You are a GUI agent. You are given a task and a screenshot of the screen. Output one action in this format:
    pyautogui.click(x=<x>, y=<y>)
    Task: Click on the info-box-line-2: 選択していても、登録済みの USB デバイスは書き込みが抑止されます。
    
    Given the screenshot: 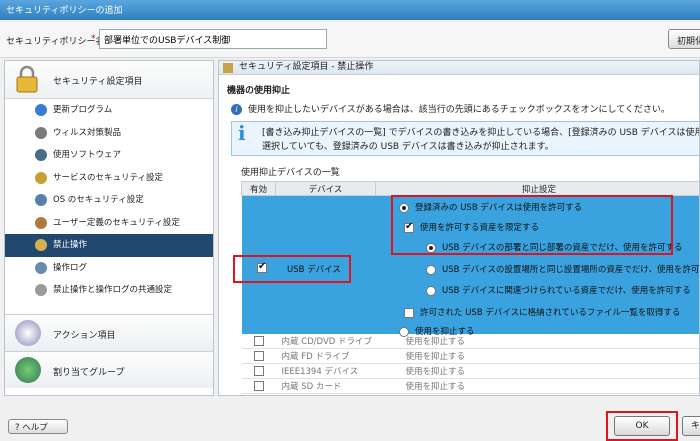 What is the action you would take?
    pyautogui.click(x=408, y=147)
    